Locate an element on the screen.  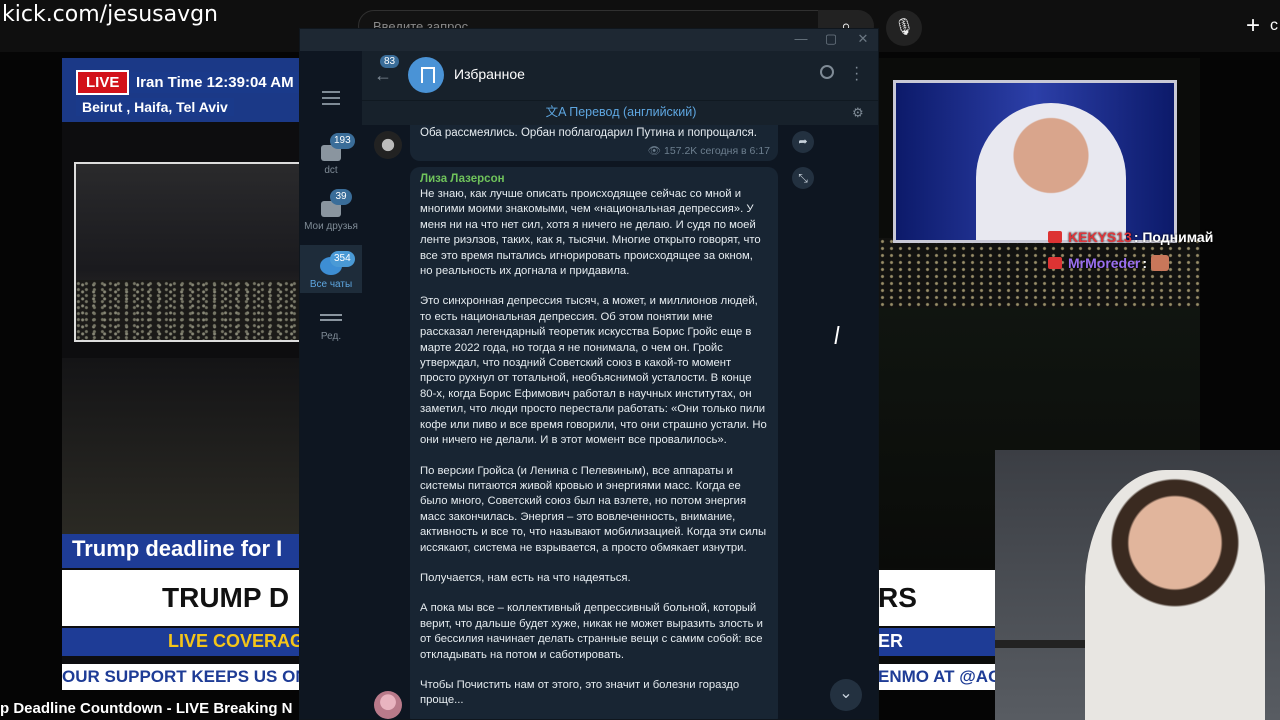
create-icon: + is located at coordinates (1253, 26).